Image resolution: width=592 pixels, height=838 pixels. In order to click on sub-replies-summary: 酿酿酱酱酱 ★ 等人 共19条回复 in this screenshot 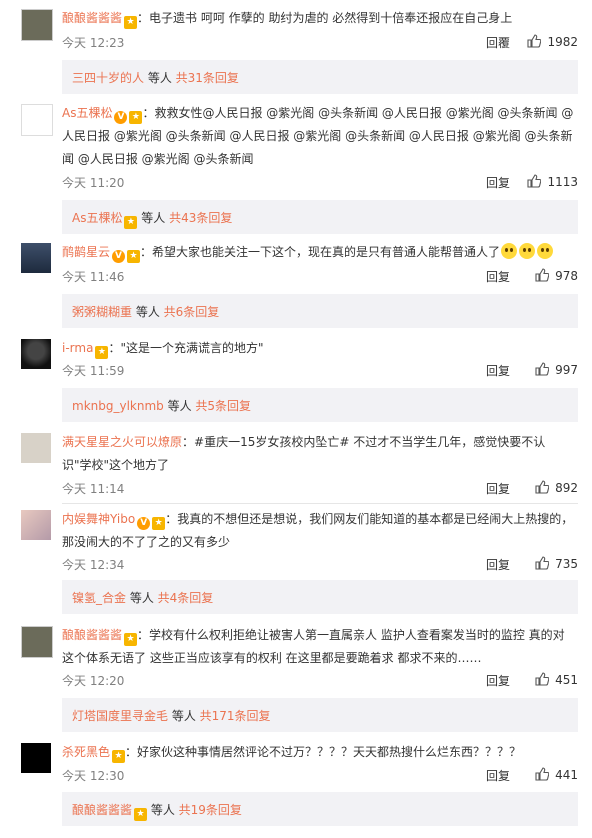, I will do `click(320, 809)`.